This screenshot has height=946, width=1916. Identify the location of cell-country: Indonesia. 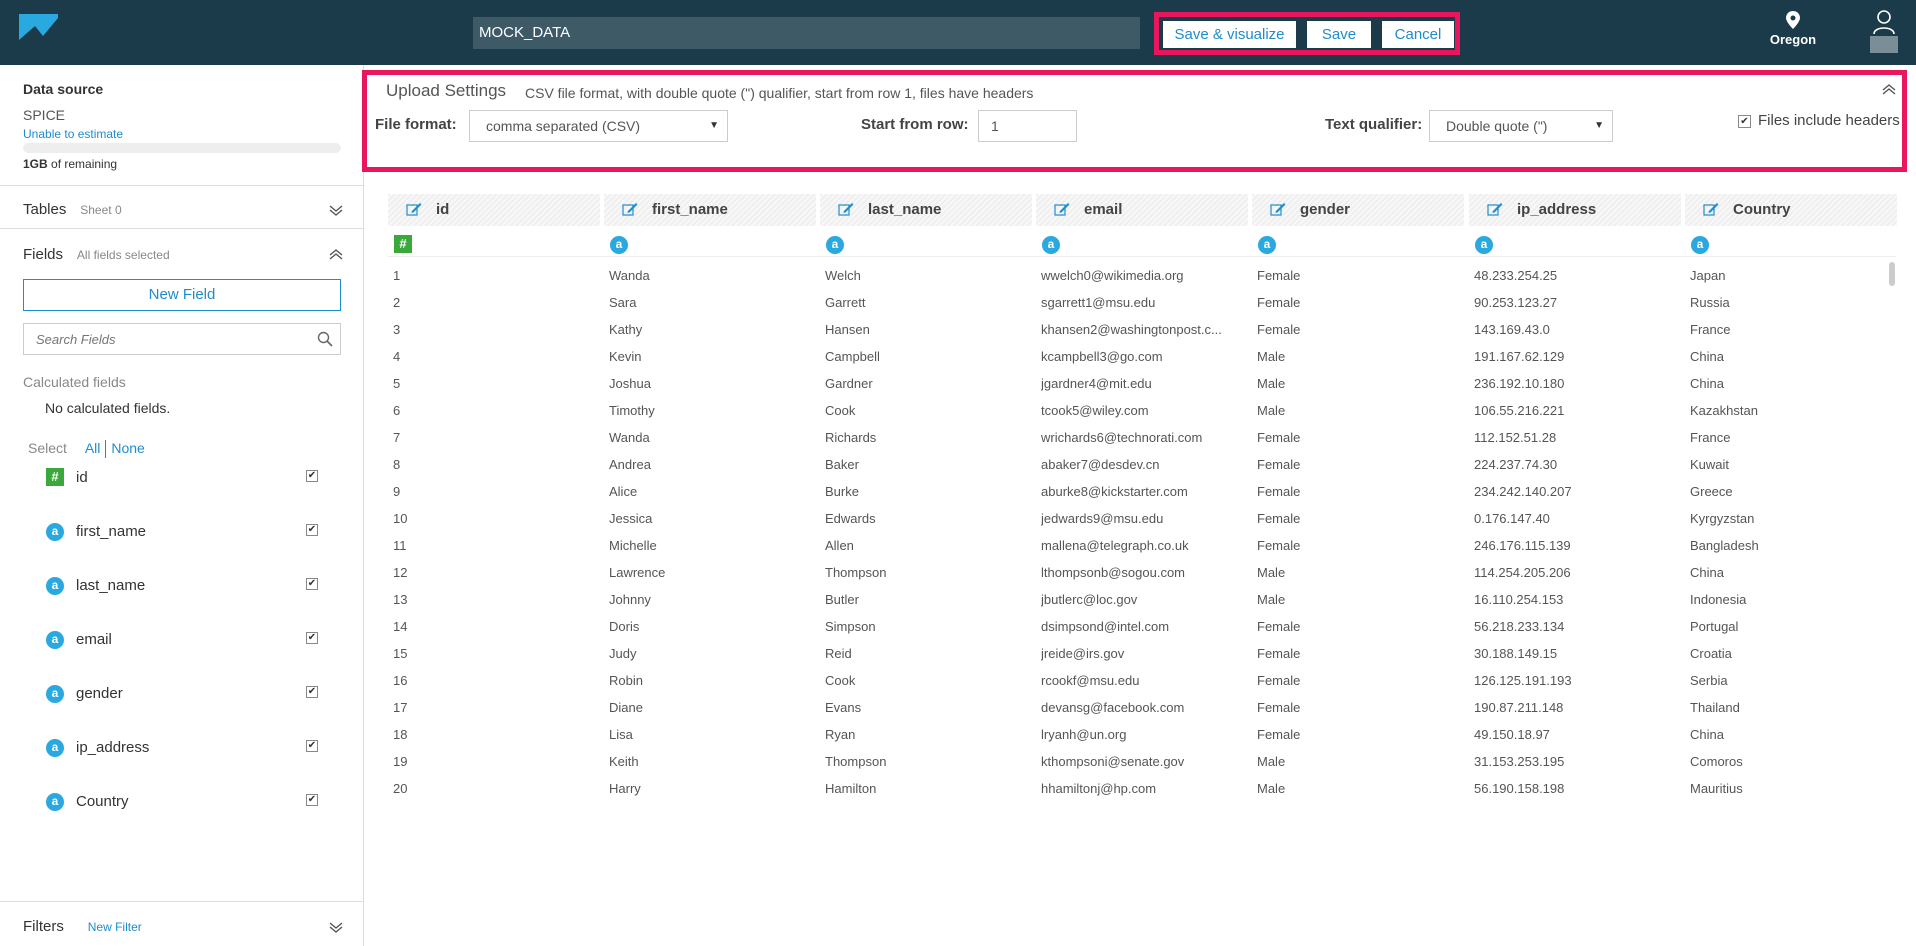
(1718, 599).